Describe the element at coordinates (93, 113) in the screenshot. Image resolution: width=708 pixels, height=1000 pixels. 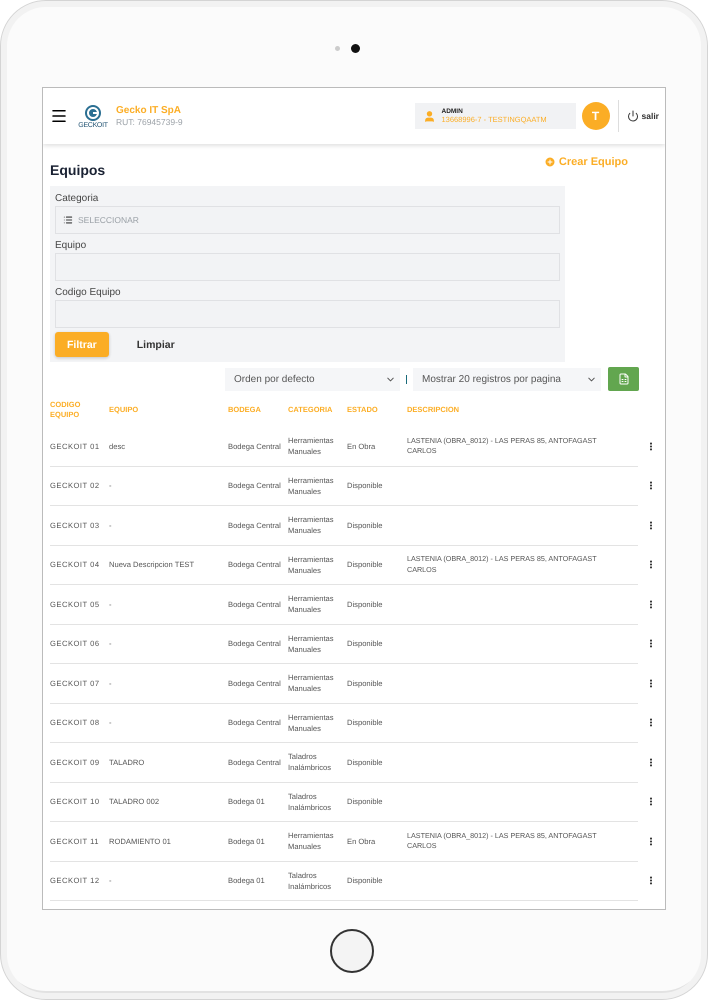
I see `logo-icon` at that location.